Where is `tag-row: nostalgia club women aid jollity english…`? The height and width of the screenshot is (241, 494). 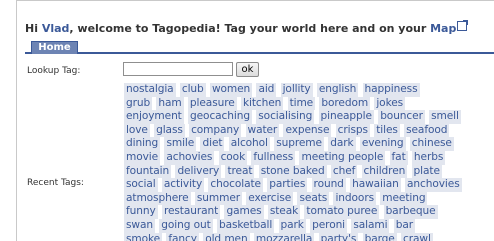
tag-row: nostalgia club women aid jollity english… is located at coordinates (304, 90).